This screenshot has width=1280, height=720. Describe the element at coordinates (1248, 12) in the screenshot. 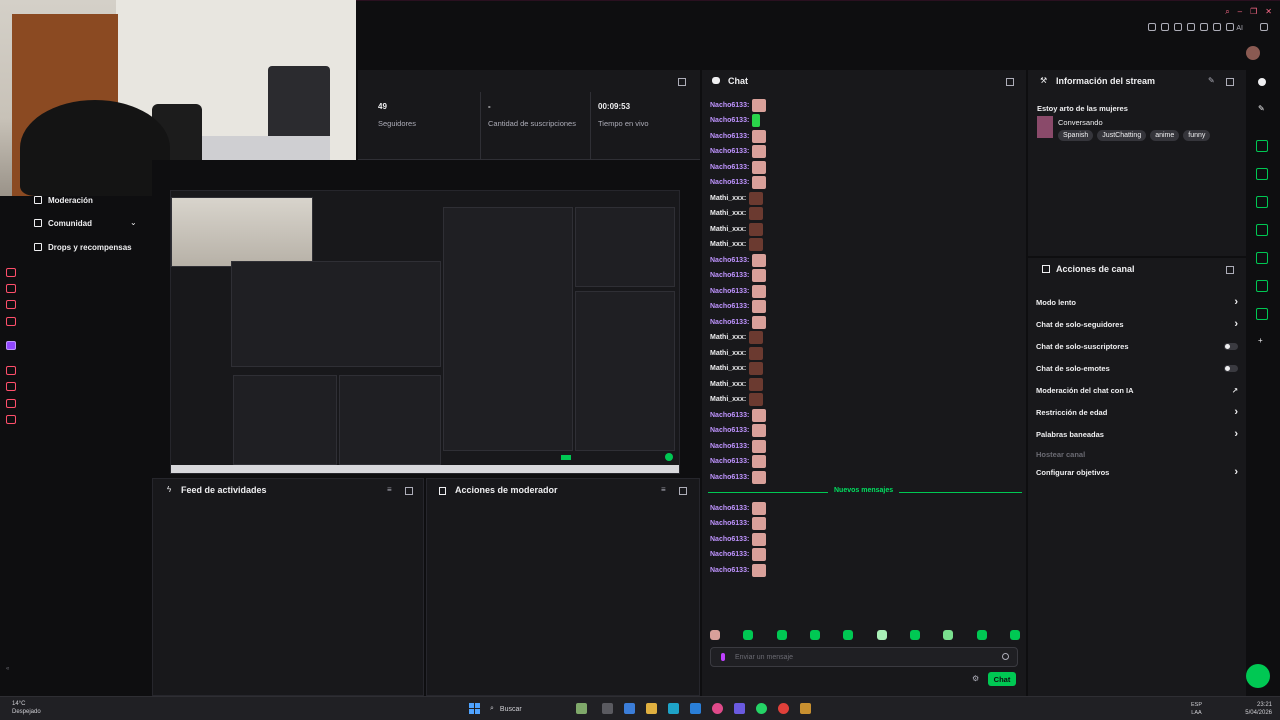

I see `window-controls: ⌕ – ❐ ✕` at that location.